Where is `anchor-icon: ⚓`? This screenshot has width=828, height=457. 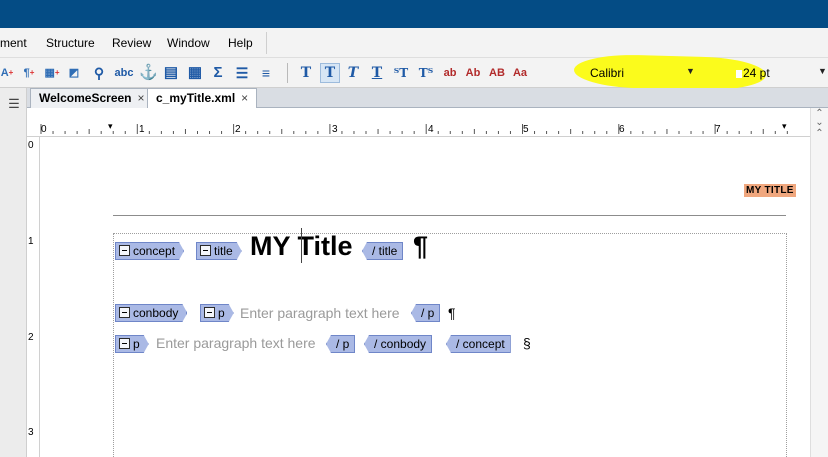
anchor-icon: ⚓ is located at coordinates (148, 73).